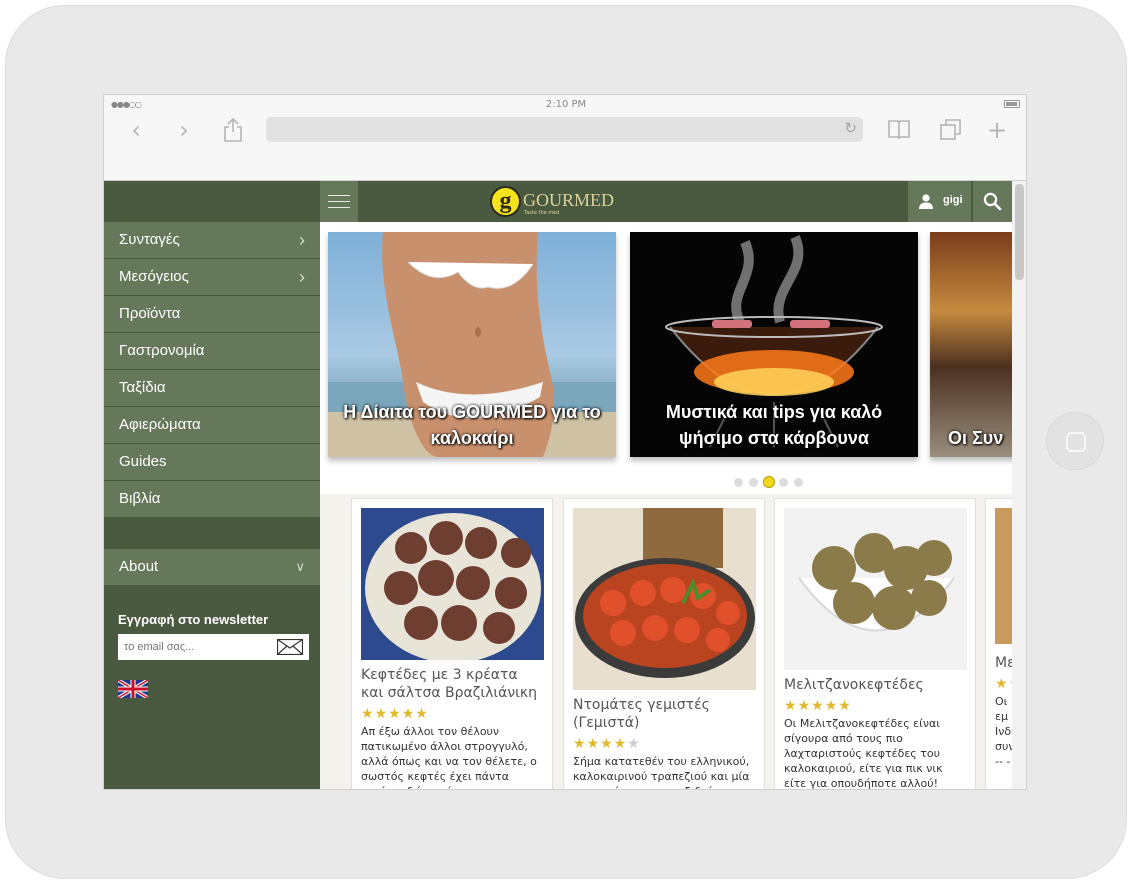 The height and width of the screenshot is (889, 1135). I want to click on user-name: gigi, so click(953, 200).